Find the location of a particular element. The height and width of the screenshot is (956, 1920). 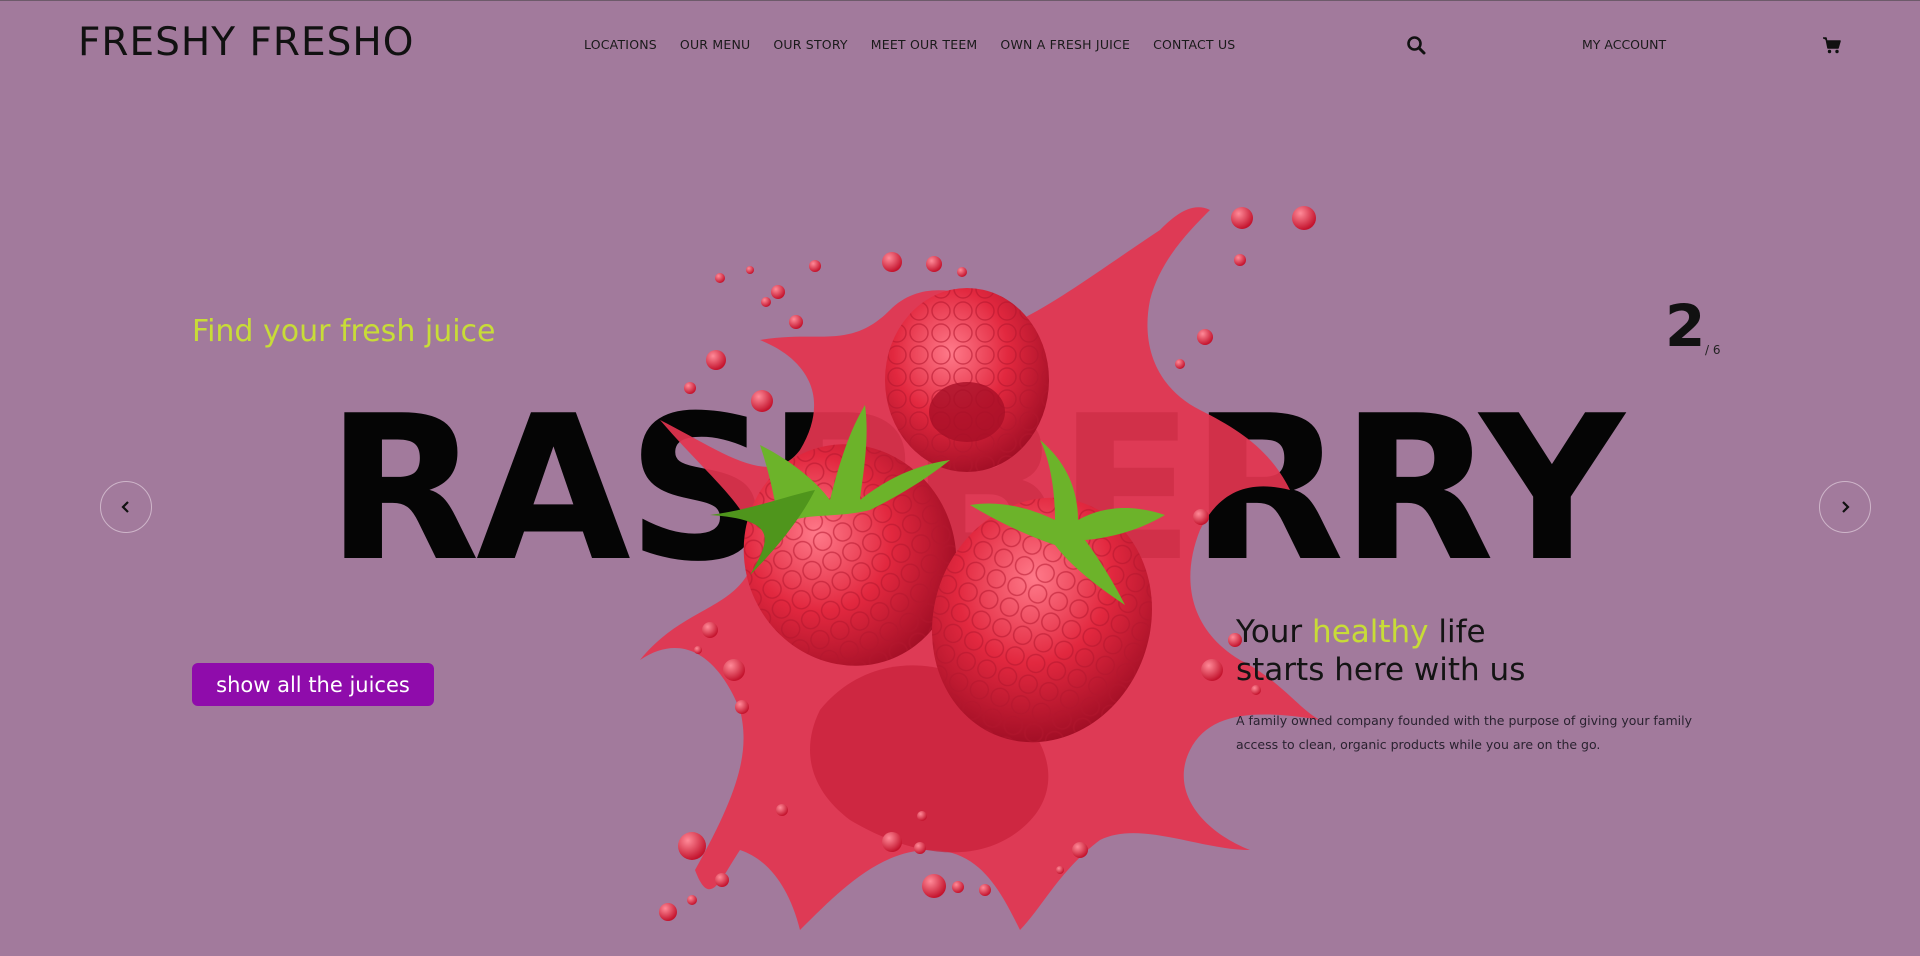

nav-our-story: OUR STORY is located at coordinates (810, 44).